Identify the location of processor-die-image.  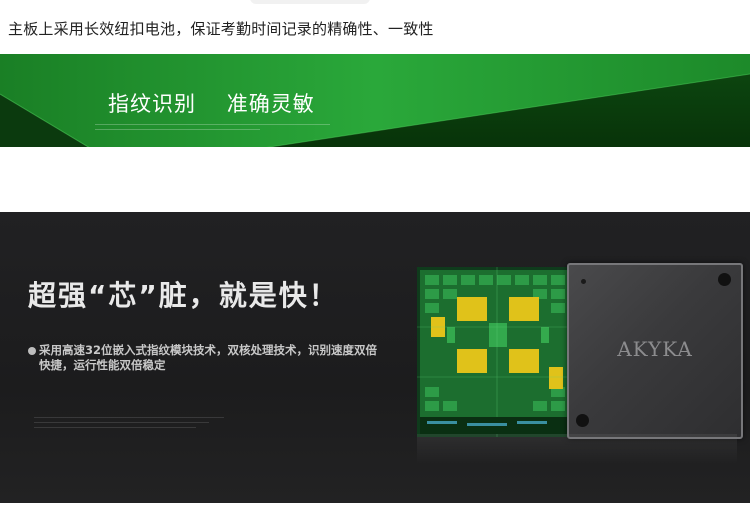
(497, 352).